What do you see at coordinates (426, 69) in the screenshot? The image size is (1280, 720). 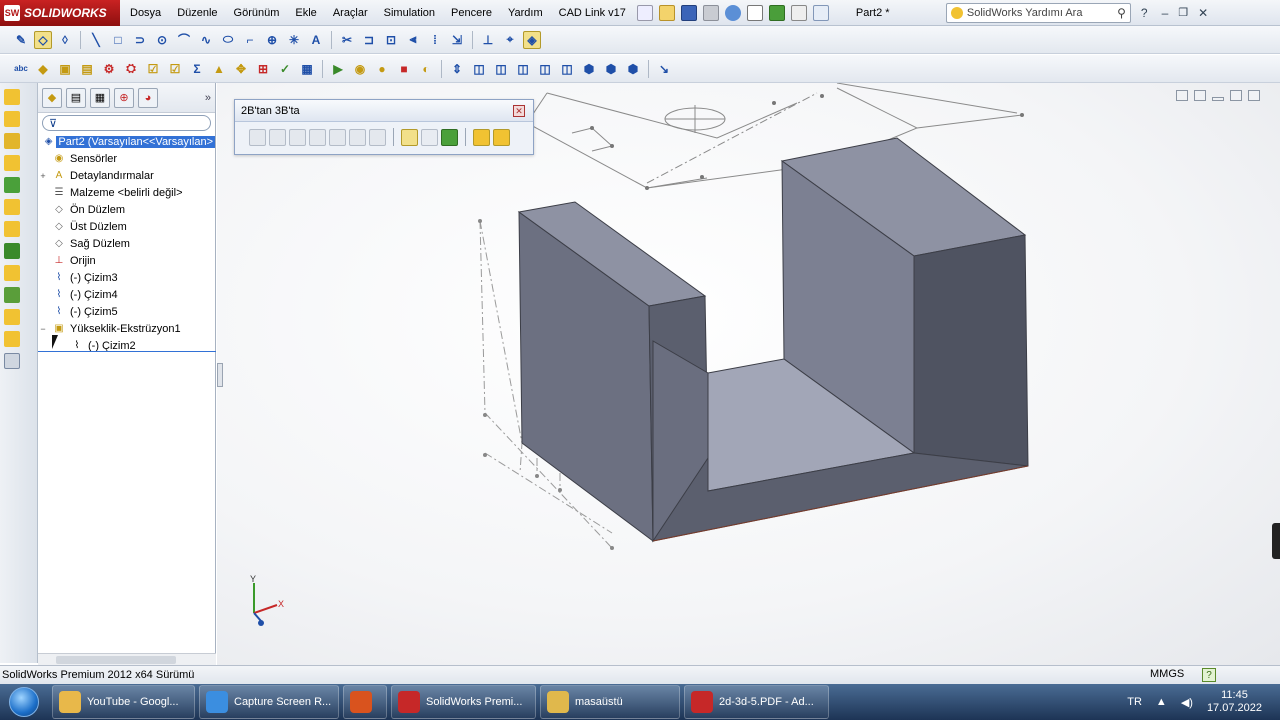 I see `appearance-icon: ◐` at bounding box center [426, 69].